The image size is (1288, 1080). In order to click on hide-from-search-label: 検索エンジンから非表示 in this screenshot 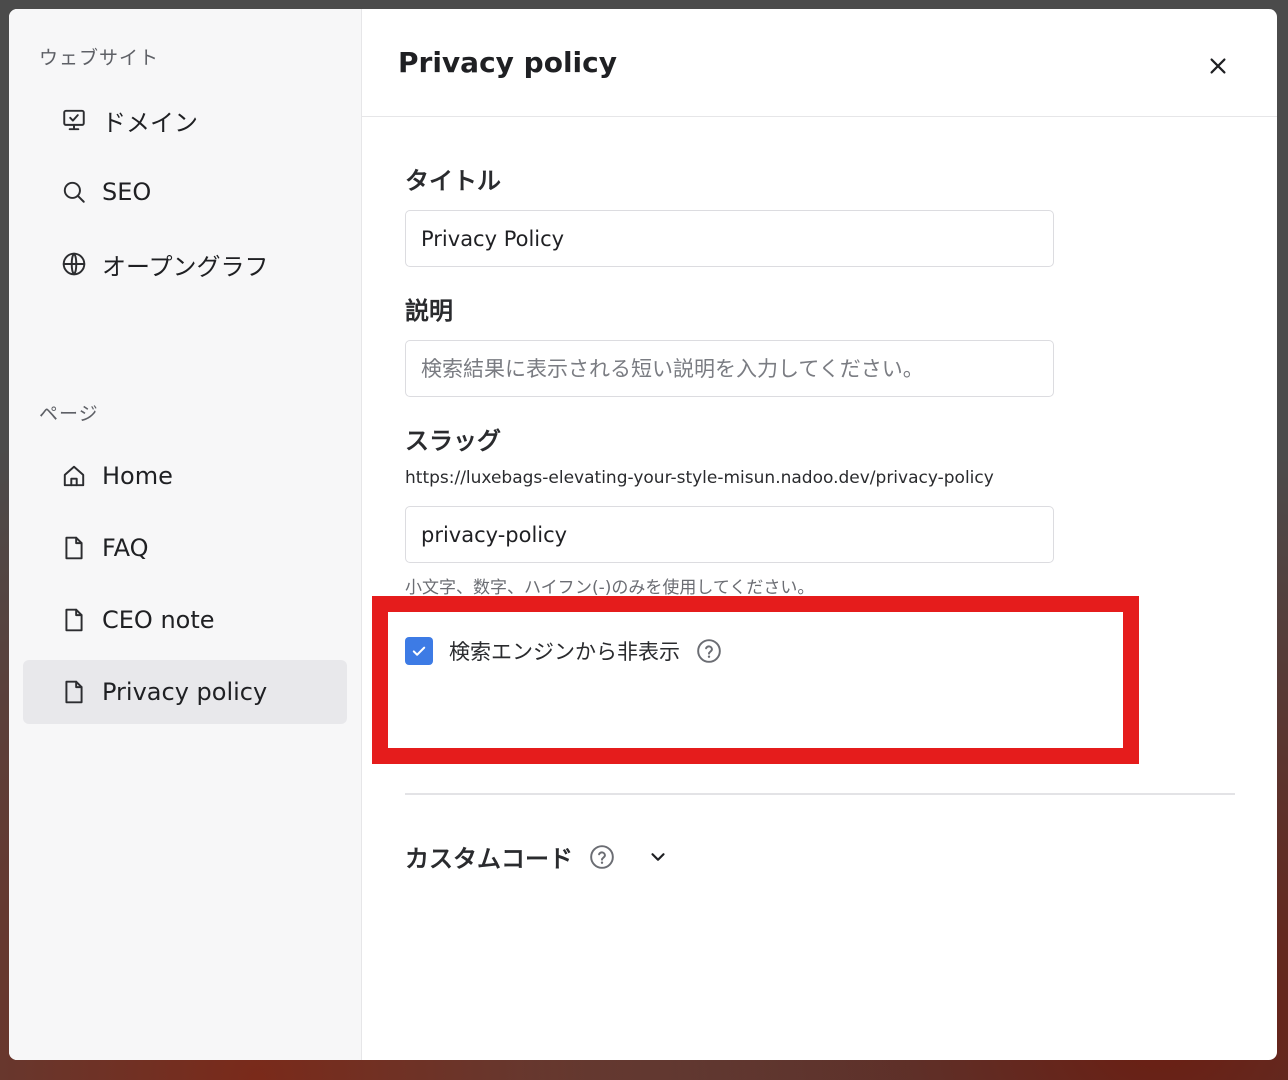, I will do `click(564, 652)`.